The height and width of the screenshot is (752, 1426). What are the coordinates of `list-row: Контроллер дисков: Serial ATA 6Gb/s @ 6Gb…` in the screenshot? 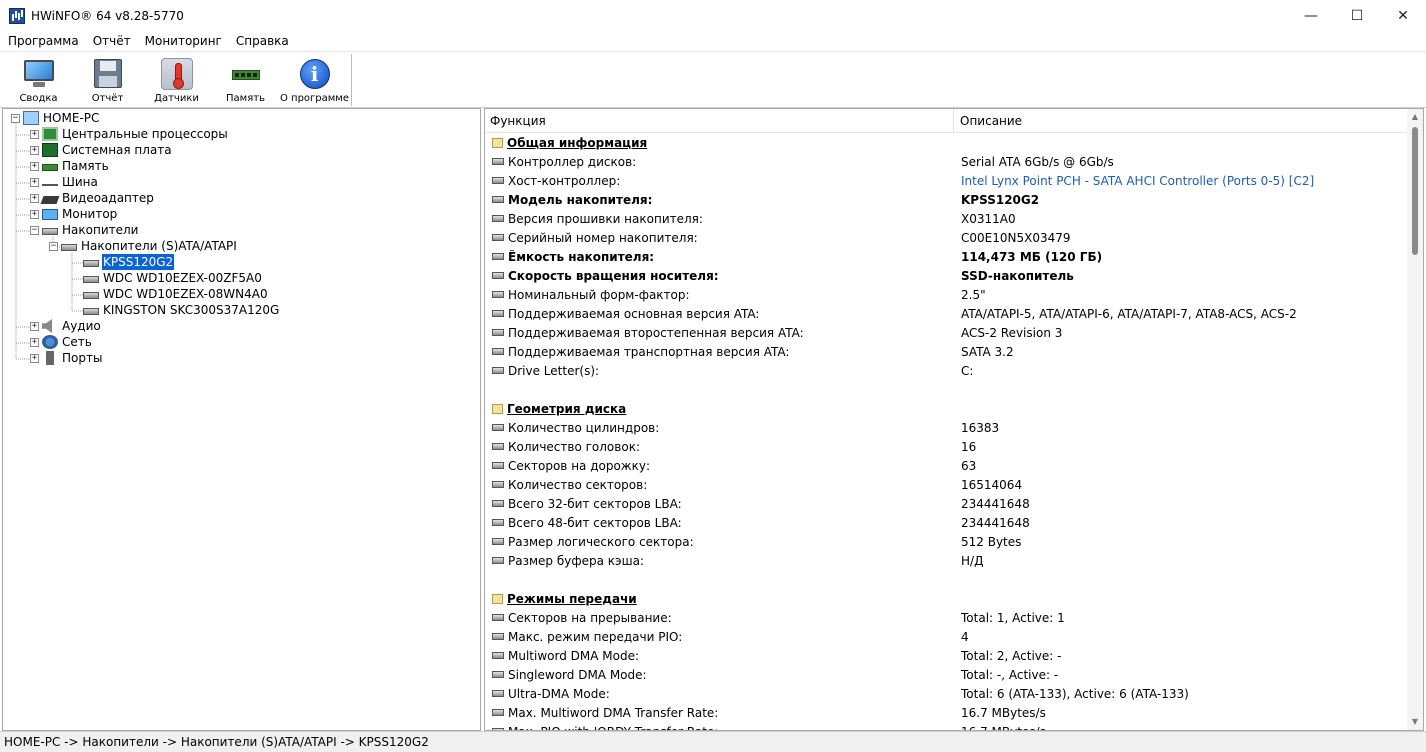 It's located at (946, 161).